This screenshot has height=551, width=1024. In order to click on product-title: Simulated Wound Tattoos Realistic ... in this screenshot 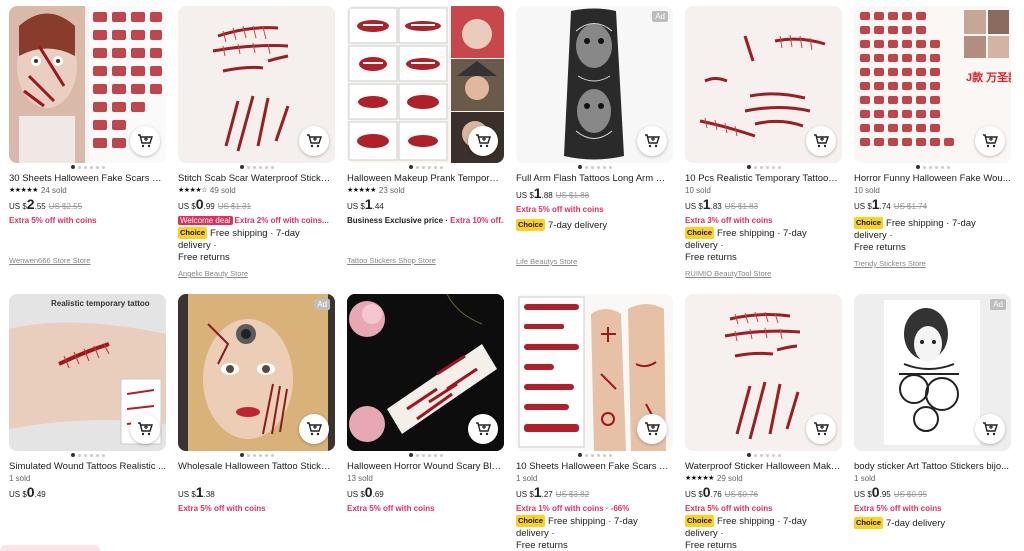, I will do `click(87, 466)`.